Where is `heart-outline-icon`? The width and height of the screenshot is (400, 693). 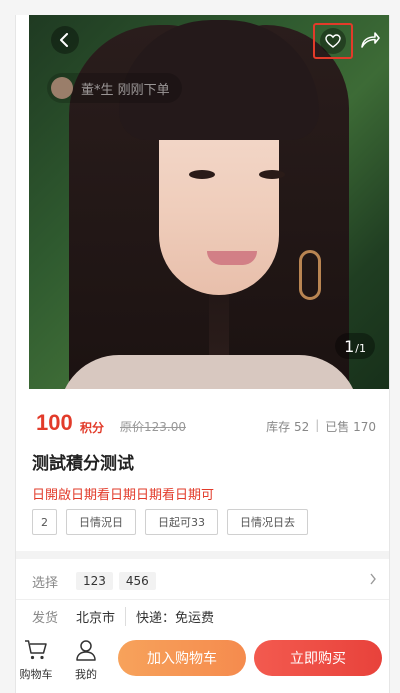
heart-outline-icon is located at coordinates (333, 41).